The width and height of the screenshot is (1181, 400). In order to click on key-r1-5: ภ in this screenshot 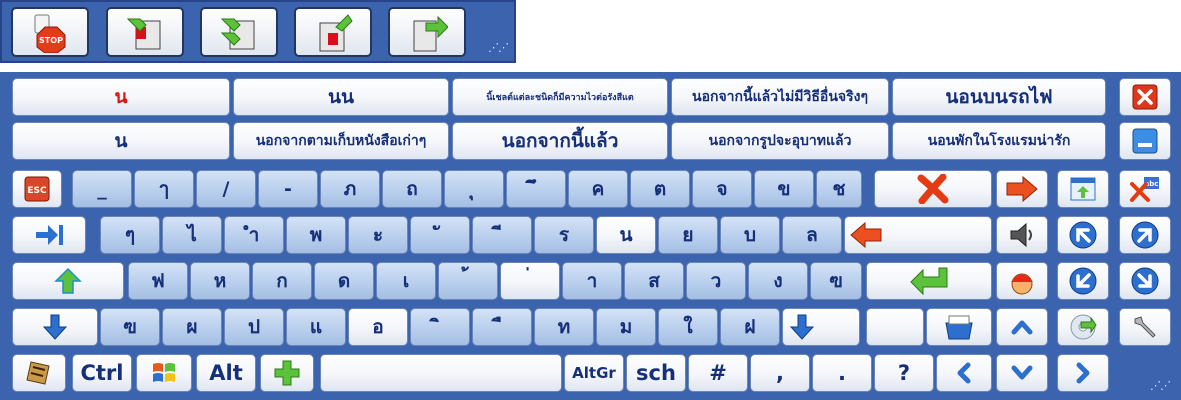, I will do `click(350, 189)`.